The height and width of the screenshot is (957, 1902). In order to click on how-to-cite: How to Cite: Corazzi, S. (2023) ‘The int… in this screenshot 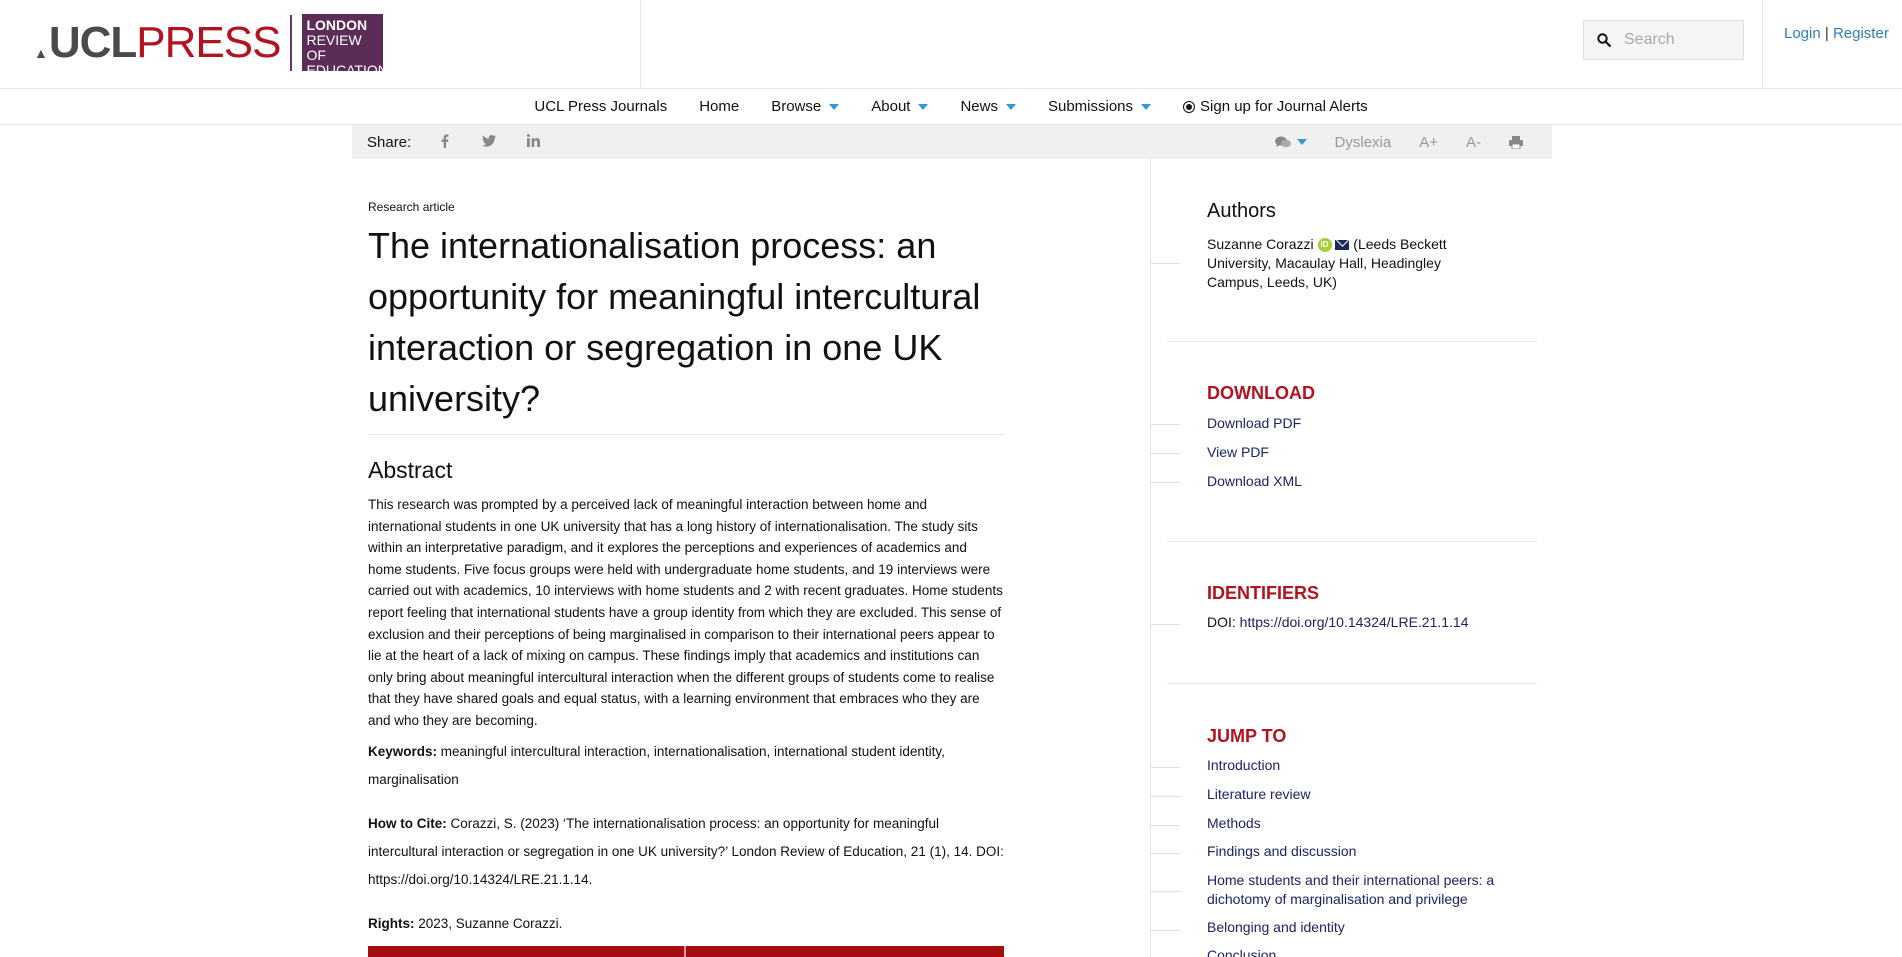, I will do `click(686, 852)`.